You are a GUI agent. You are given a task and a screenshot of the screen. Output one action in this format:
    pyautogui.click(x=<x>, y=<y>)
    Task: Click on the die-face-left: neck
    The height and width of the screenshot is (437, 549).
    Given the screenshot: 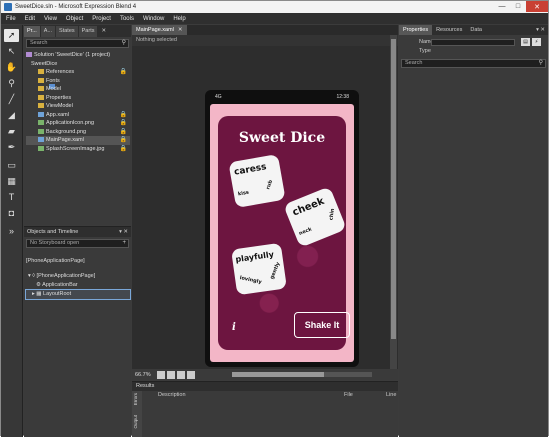 What is the action you would take?
    pyautogui.click(x=305, y=231)
    